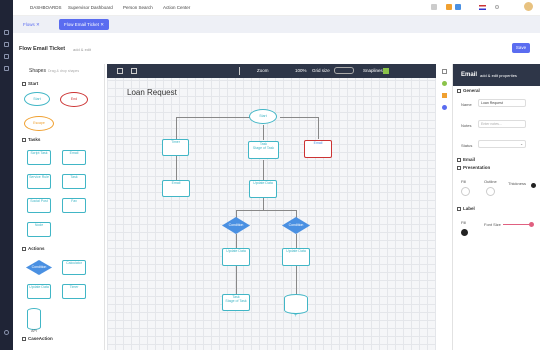 The height and width of the screenshot is (350, 540). I want to click on node-update-data-2: Update Data, so click(236, 257).